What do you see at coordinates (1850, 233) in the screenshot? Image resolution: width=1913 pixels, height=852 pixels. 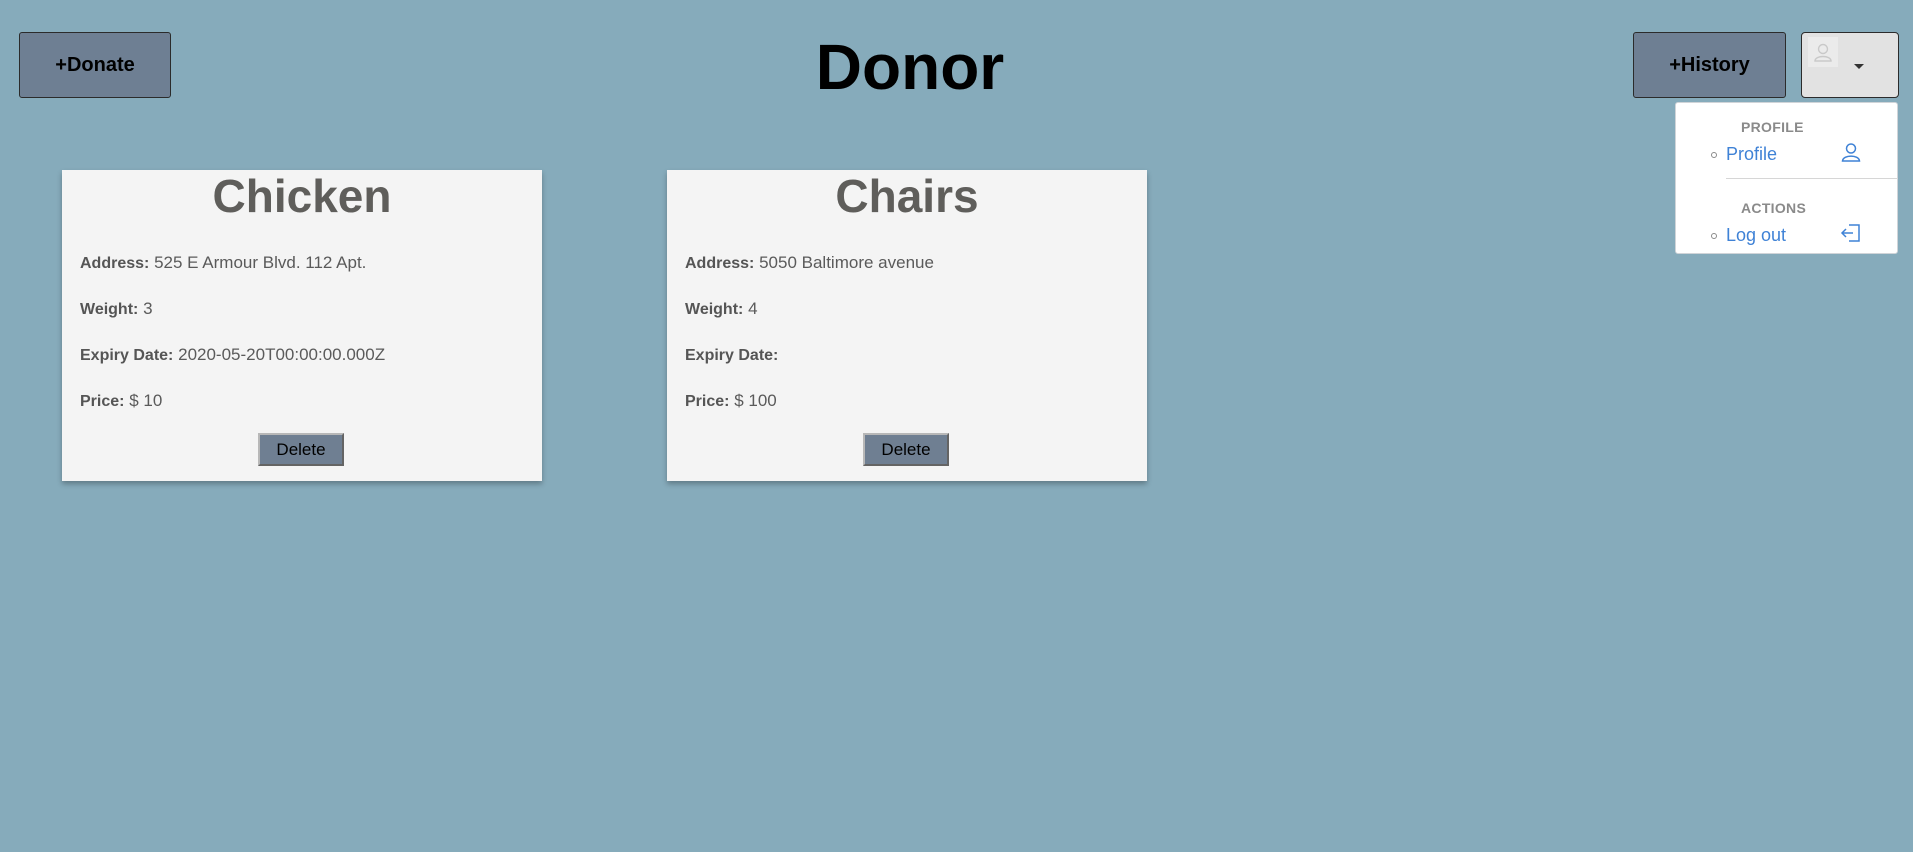 I see `logout-icon` at bounding box center [1850, 233].